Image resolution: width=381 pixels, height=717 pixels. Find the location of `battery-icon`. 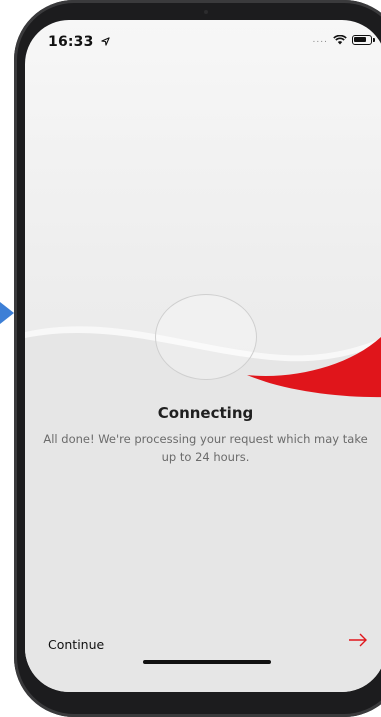

battery-icon is located at coordinates (363, 40).